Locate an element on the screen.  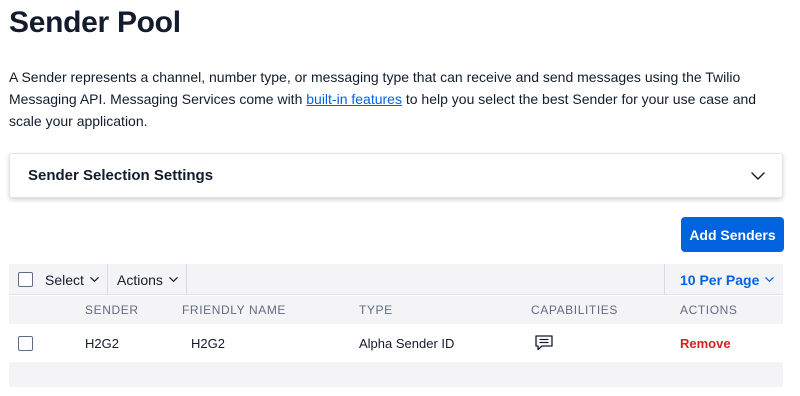
message-icon is located at coordinates (544, 343).